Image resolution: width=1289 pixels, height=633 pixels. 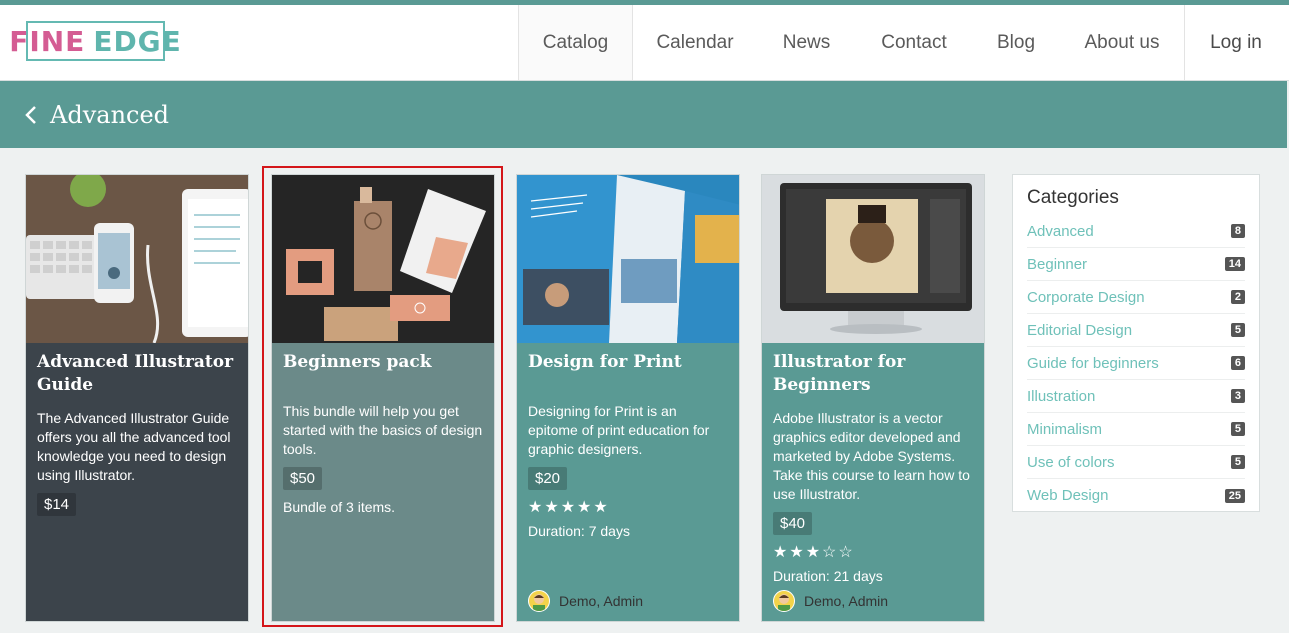 What do you see at coordinates (1136, 429) in the screenshot?
I see `category-item-minimalism: Minimalism 5` at bounding box center [1136, 429].